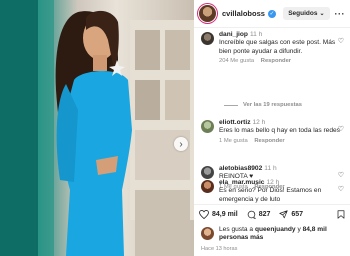 The width and height of the screenshot is (350, 256). Describe the element at coordinates (231, 105) in the screenshot. I see `replies-divider` at that location.